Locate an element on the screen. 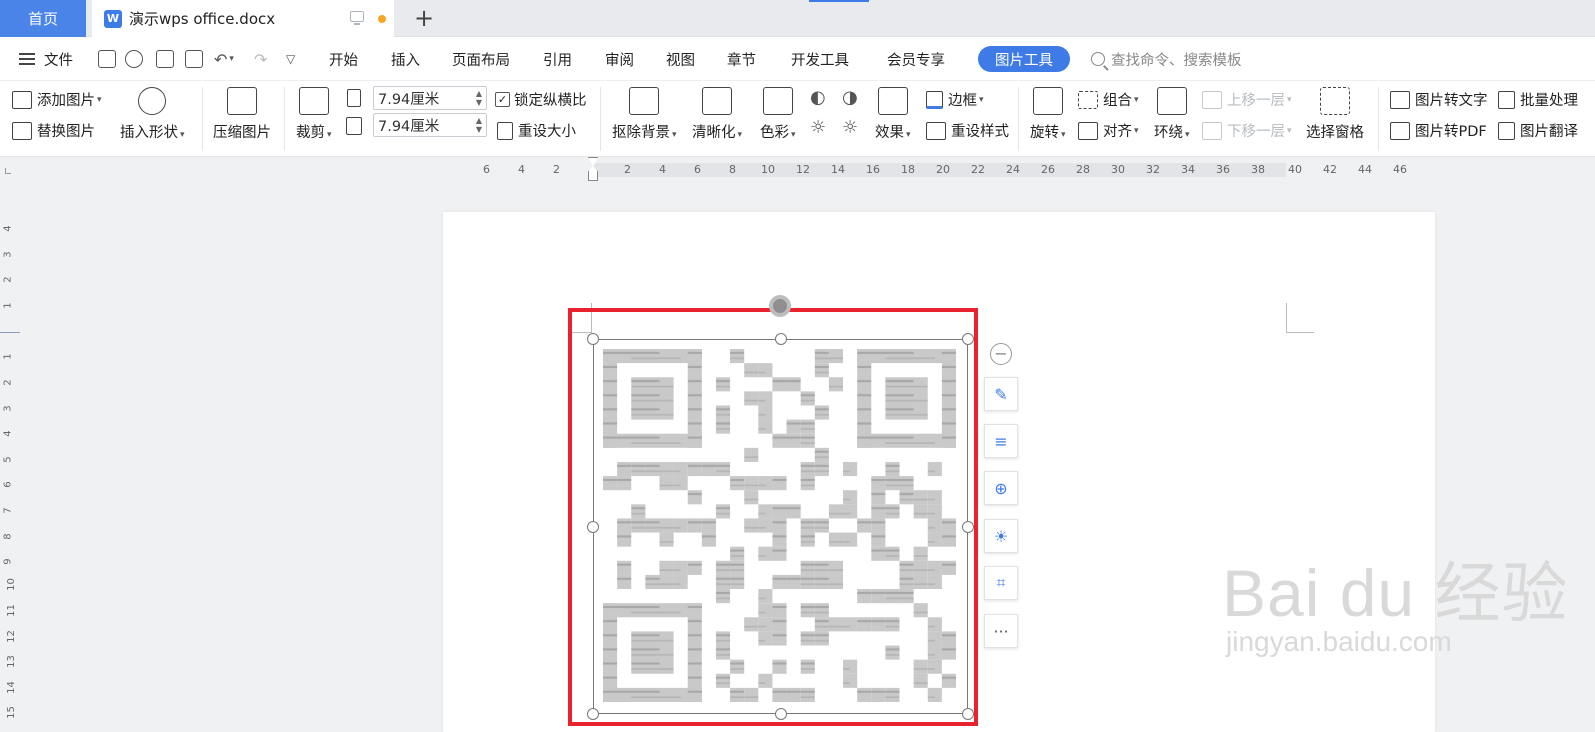 This screenshot has height=732, width=1595. insert-shape-button: 插入形状 ▾ is located at coordinates (152, 114).